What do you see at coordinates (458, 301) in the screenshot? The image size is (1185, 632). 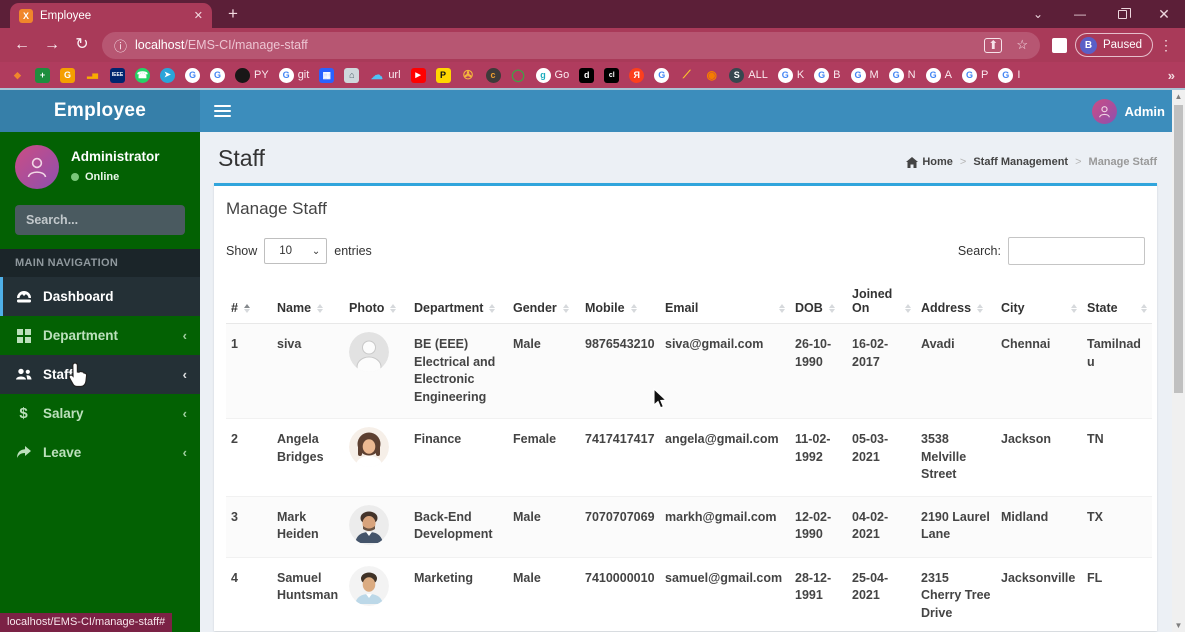 I see `col-department: Department` at bounding box center [458, 301].